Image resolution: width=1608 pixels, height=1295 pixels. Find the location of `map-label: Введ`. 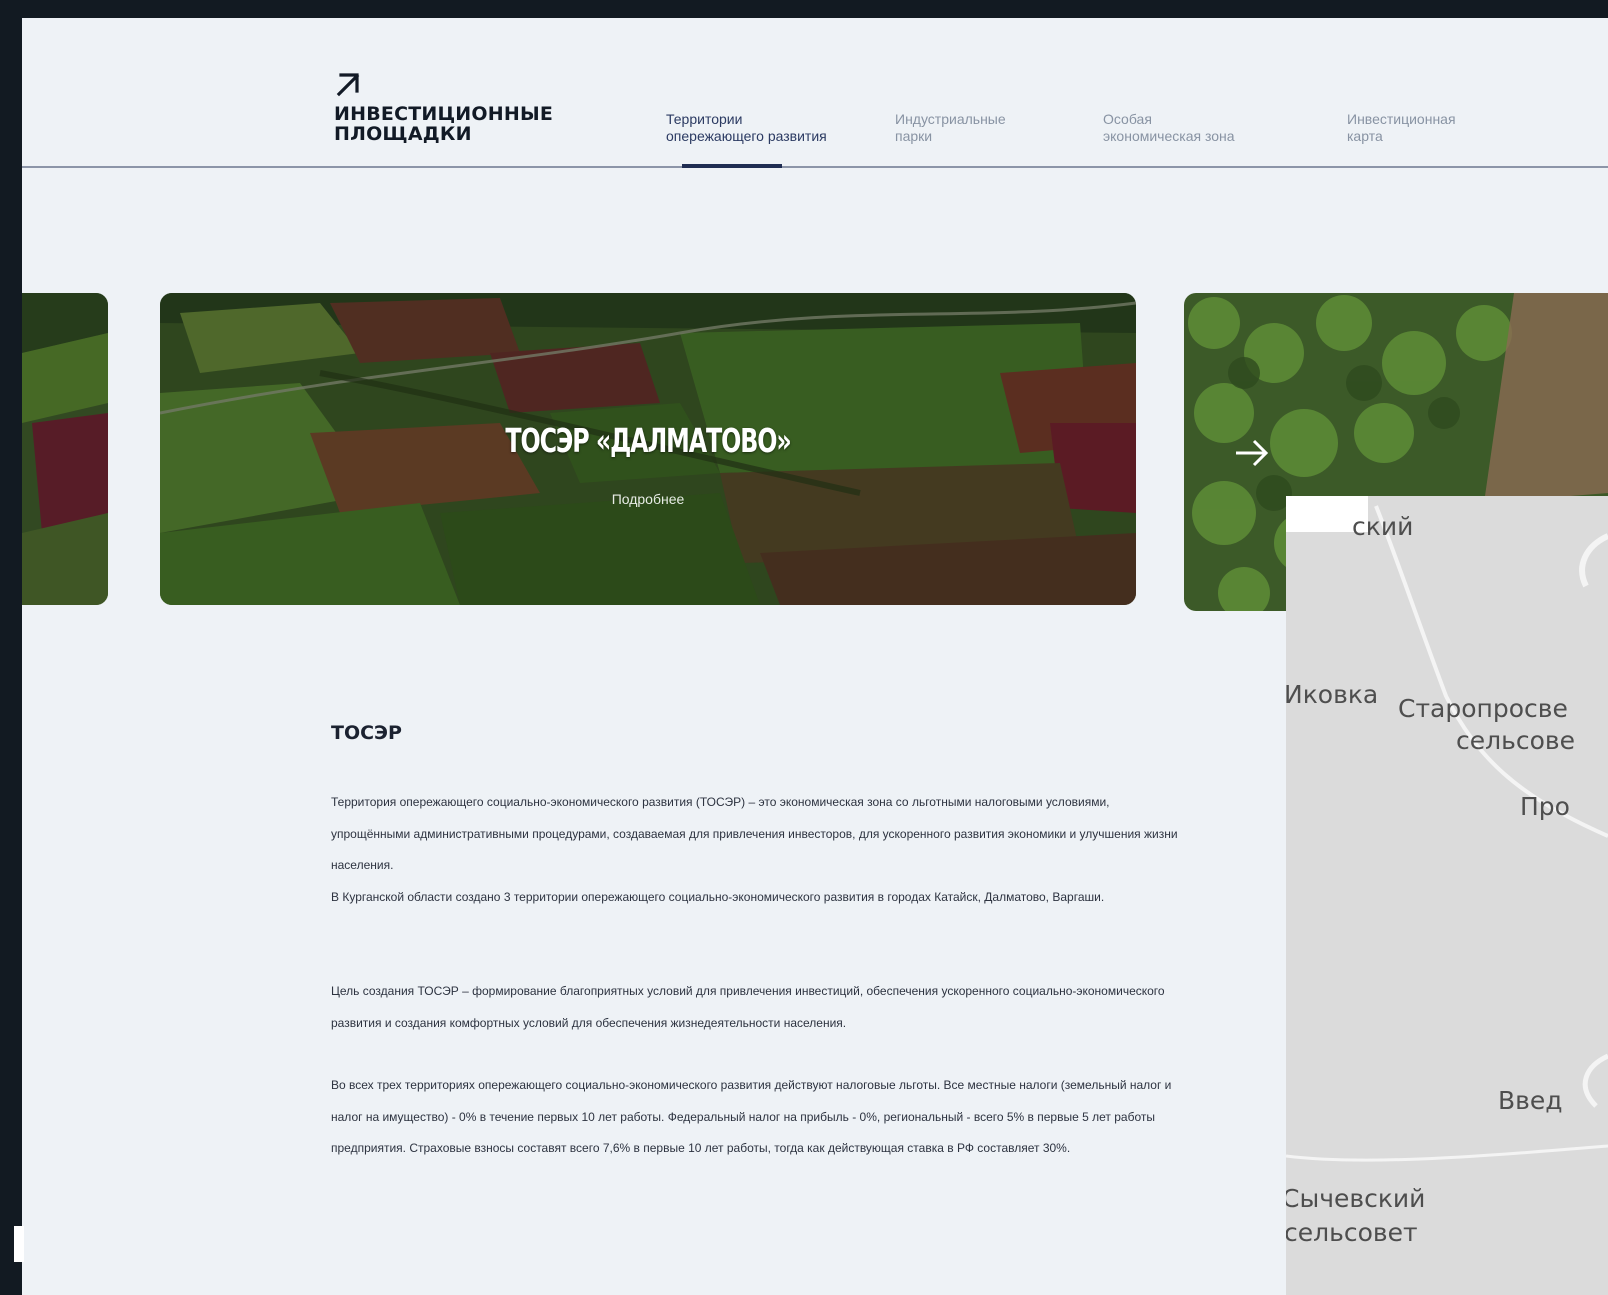

map-label: Введ is located at coordinates (1530, 1100).